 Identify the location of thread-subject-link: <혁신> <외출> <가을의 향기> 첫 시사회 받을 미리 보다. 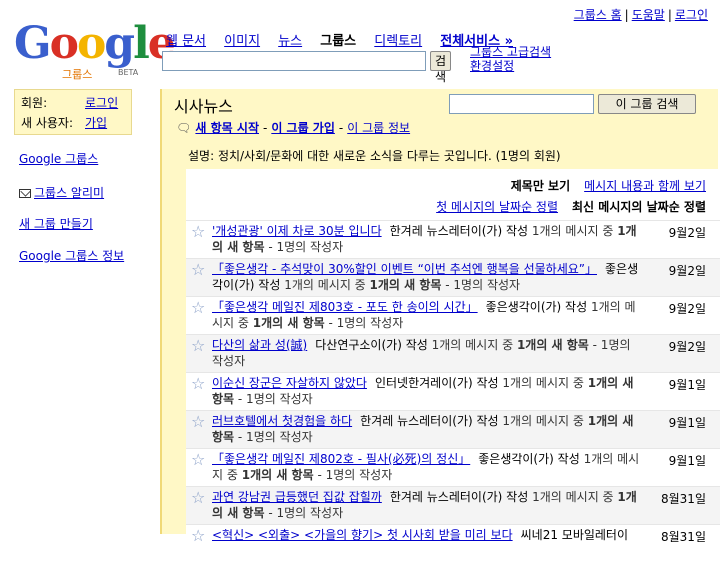
(362, 535).